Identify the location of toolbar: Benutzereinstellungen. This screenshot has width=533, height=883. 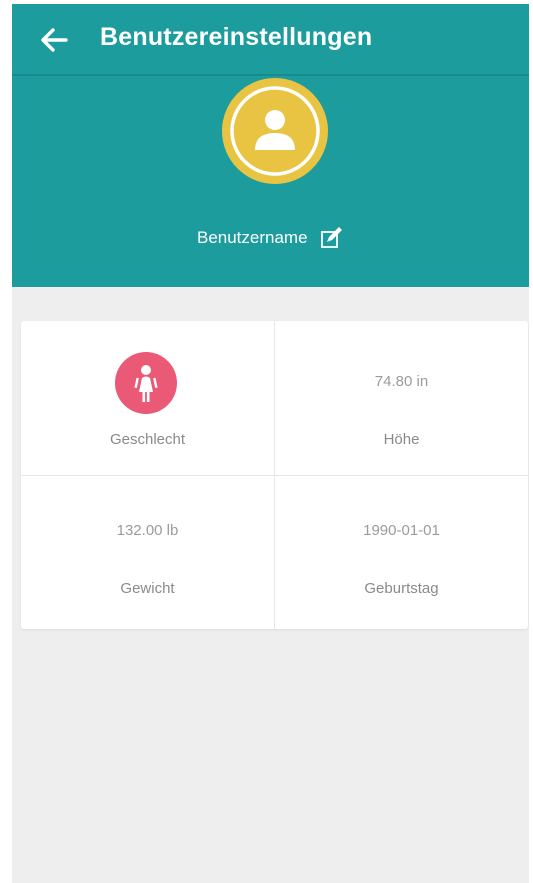
(270, 40).